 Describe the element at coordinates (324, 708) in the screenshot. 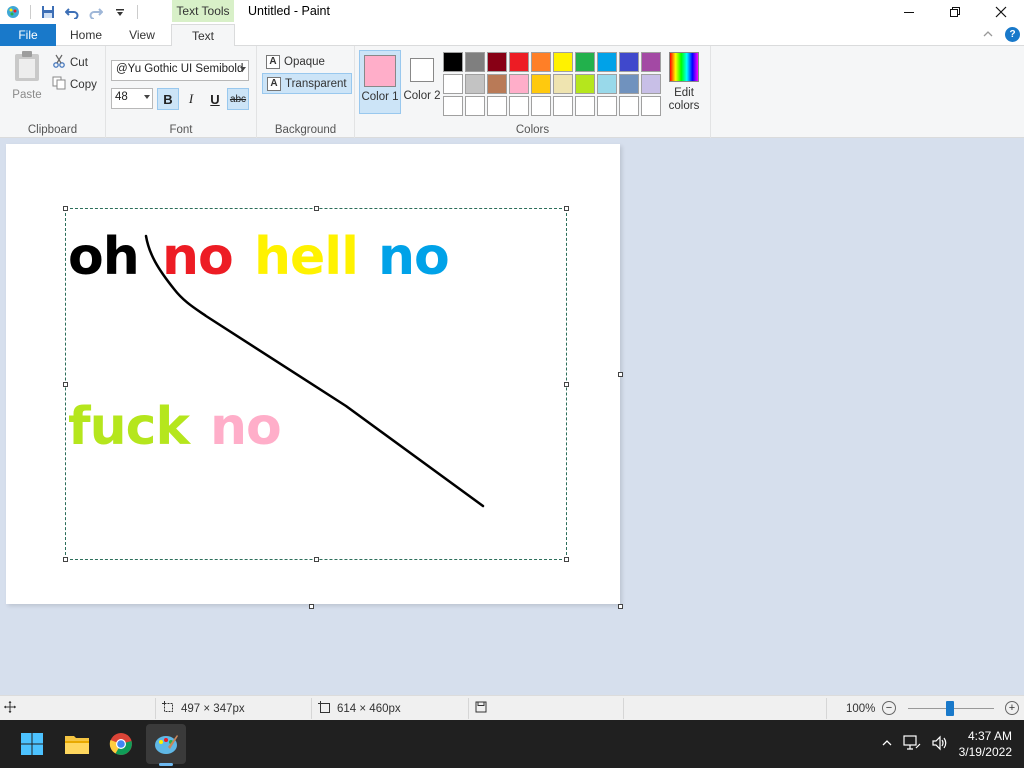

I see `canvas-size-icon` at that location.